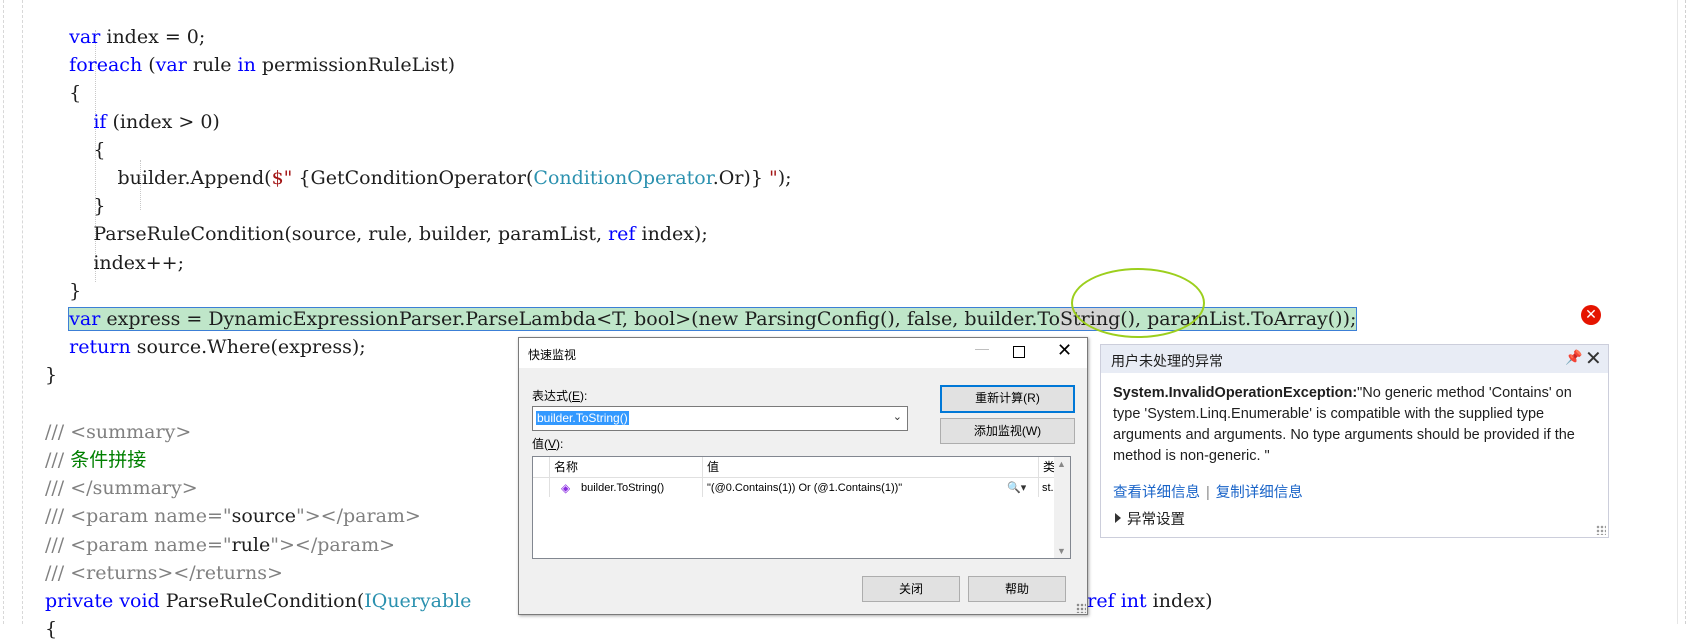  What do you see at coordinates (770, 178) in the screenshot?
I see `code-token: "` at bounding box center [770, 178].